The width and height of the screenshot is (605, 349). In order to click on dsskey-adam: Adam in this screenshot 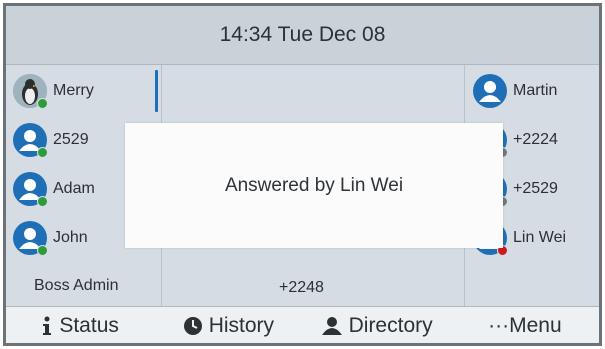, I will do `click(54, 189)`.